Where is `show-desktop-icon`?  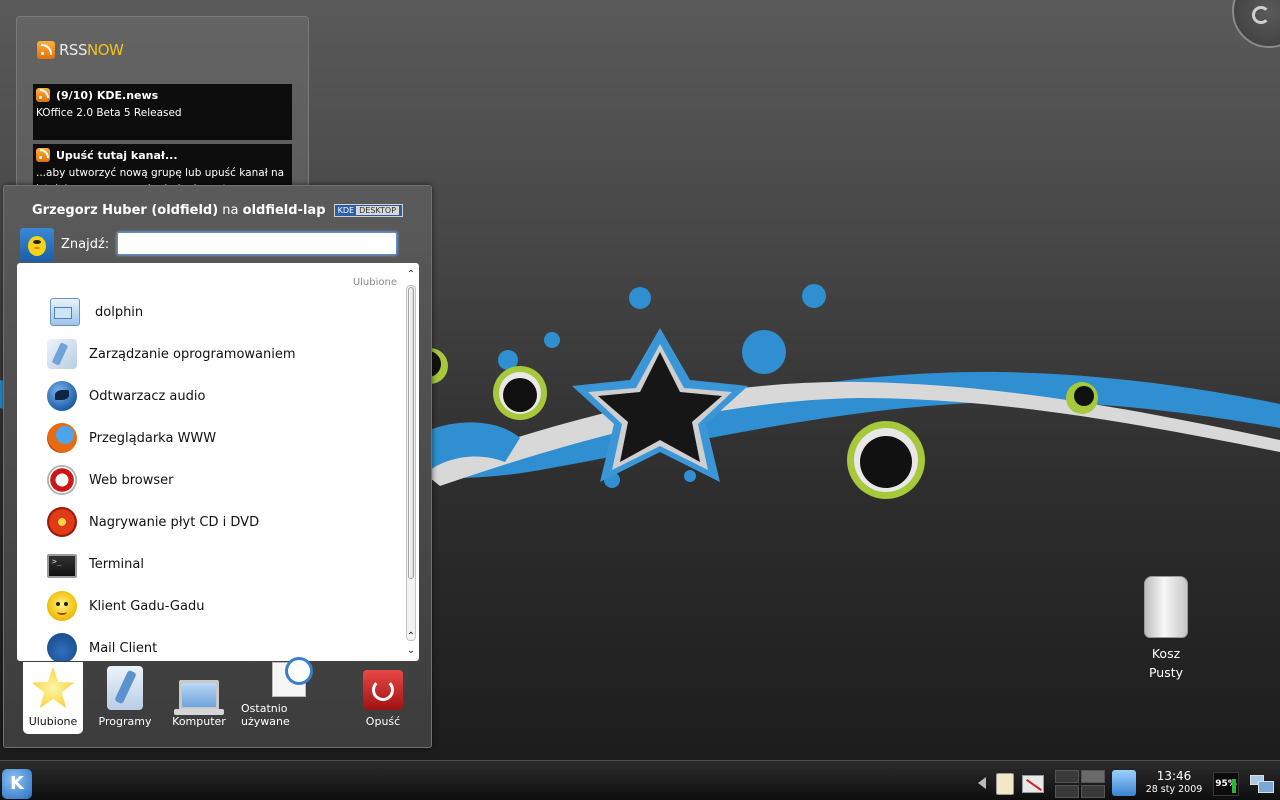
show-desktop-icon is located at coordinates (1262, 783).